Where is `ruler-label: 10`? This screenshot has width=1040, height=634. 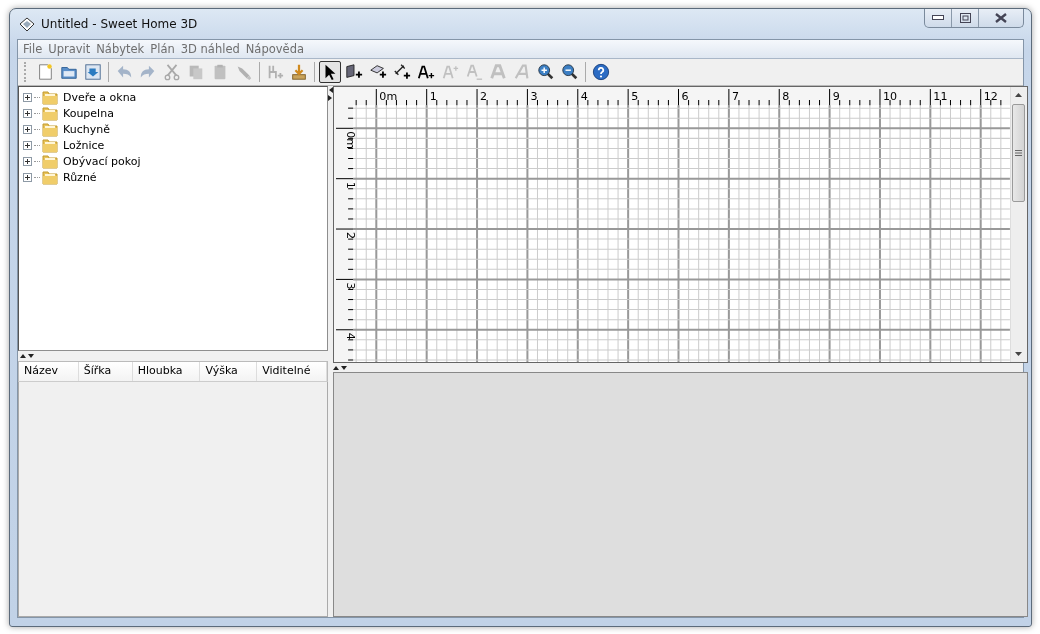 ruler-label: 10 is located at coordinates (890, 97).